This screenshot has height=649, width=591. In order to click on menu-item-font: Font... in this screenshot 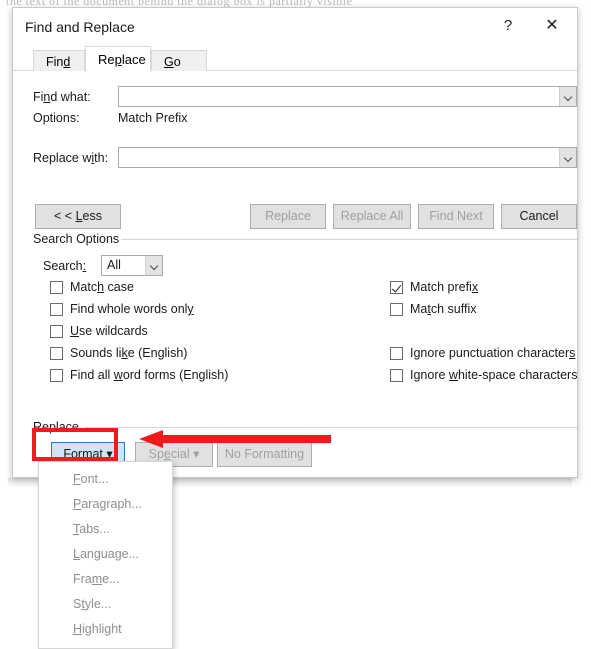, I will do `click(105, 479)`.